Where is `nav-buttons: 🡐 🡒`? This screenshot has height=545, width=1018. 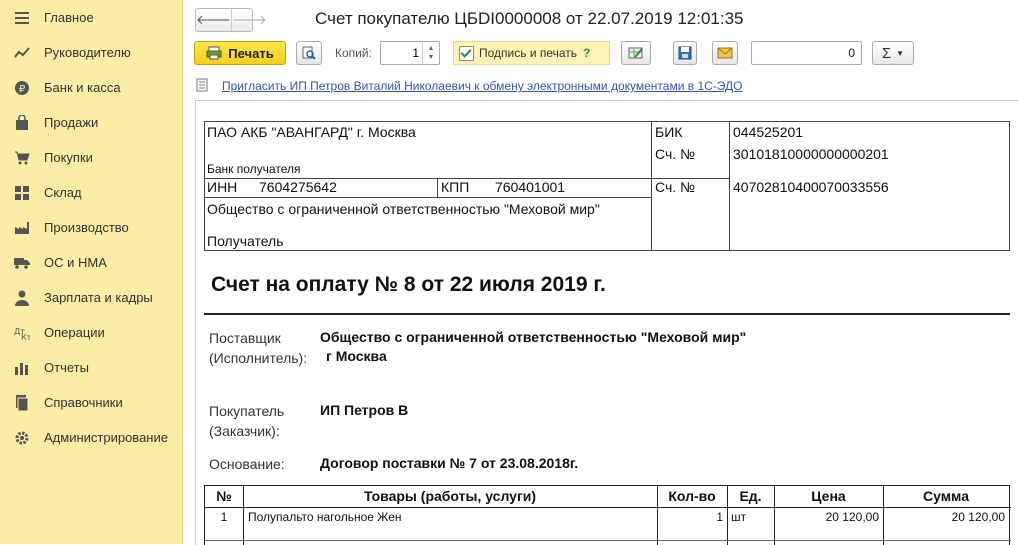 nav-buttons: 🡐 🡒 is located at coordinates (231, 20).